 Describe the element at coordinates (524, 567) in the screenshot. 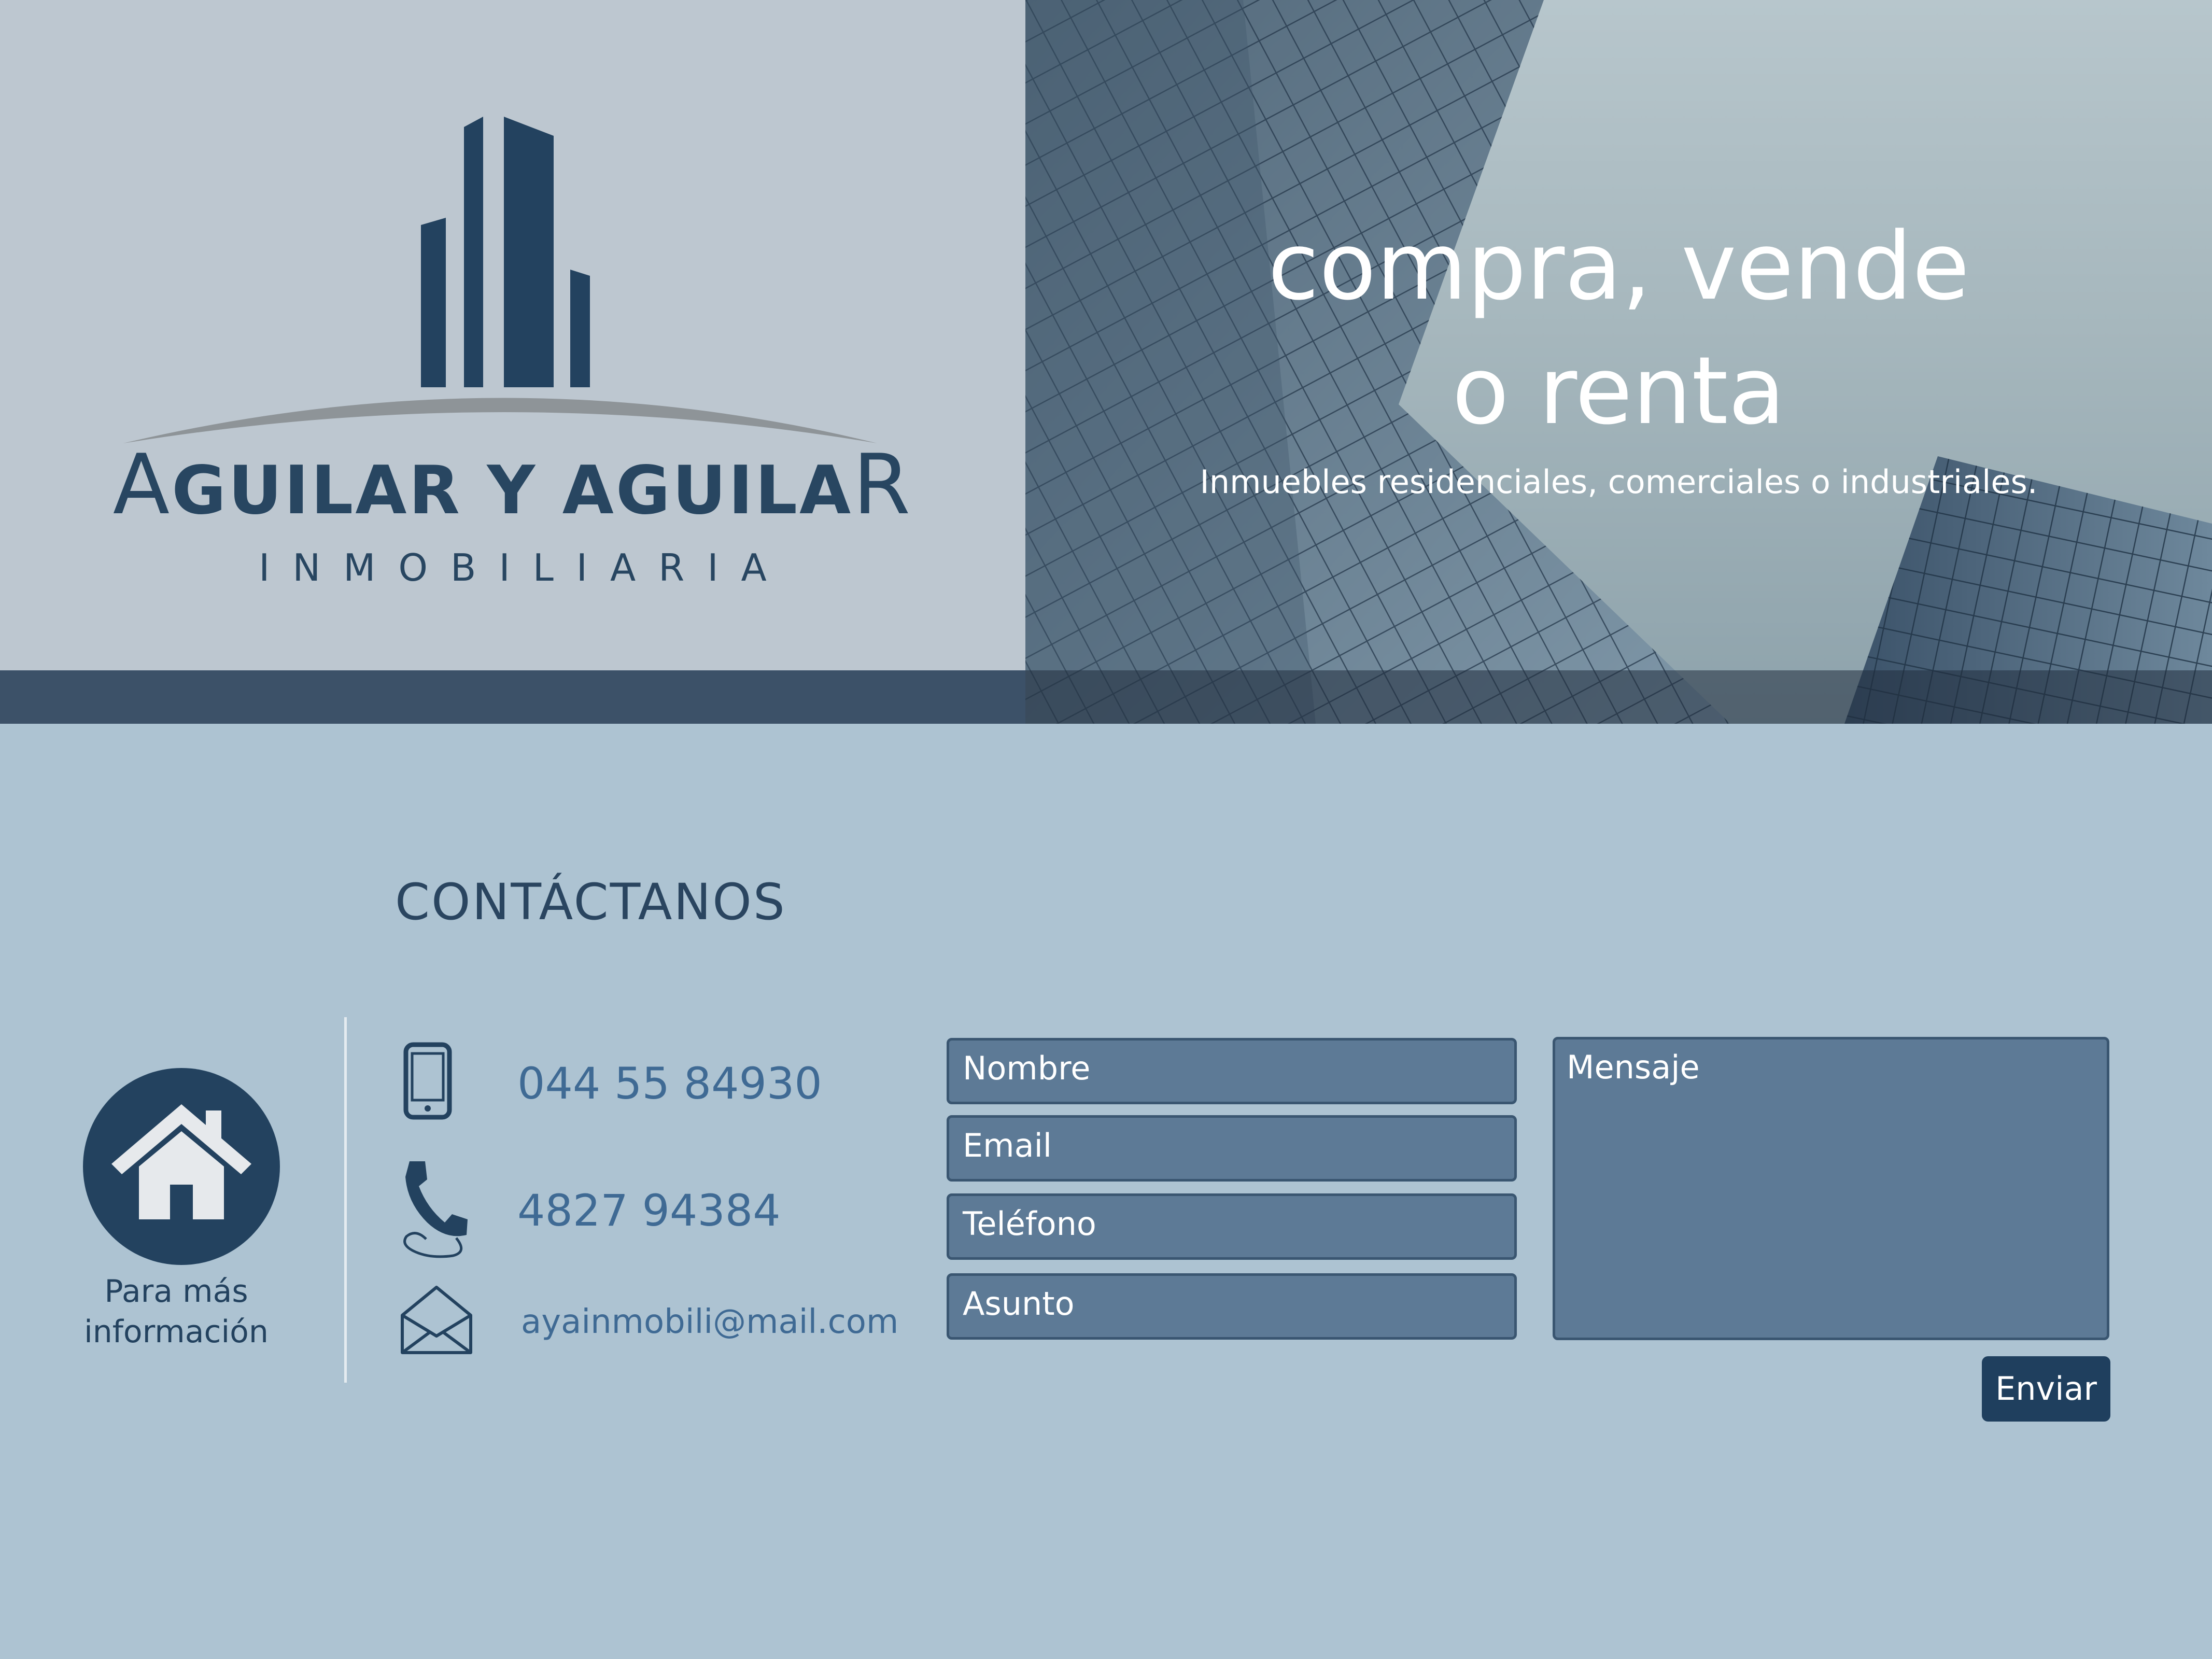

I see `brand-tagline: INMOBILIARIA` at that location.